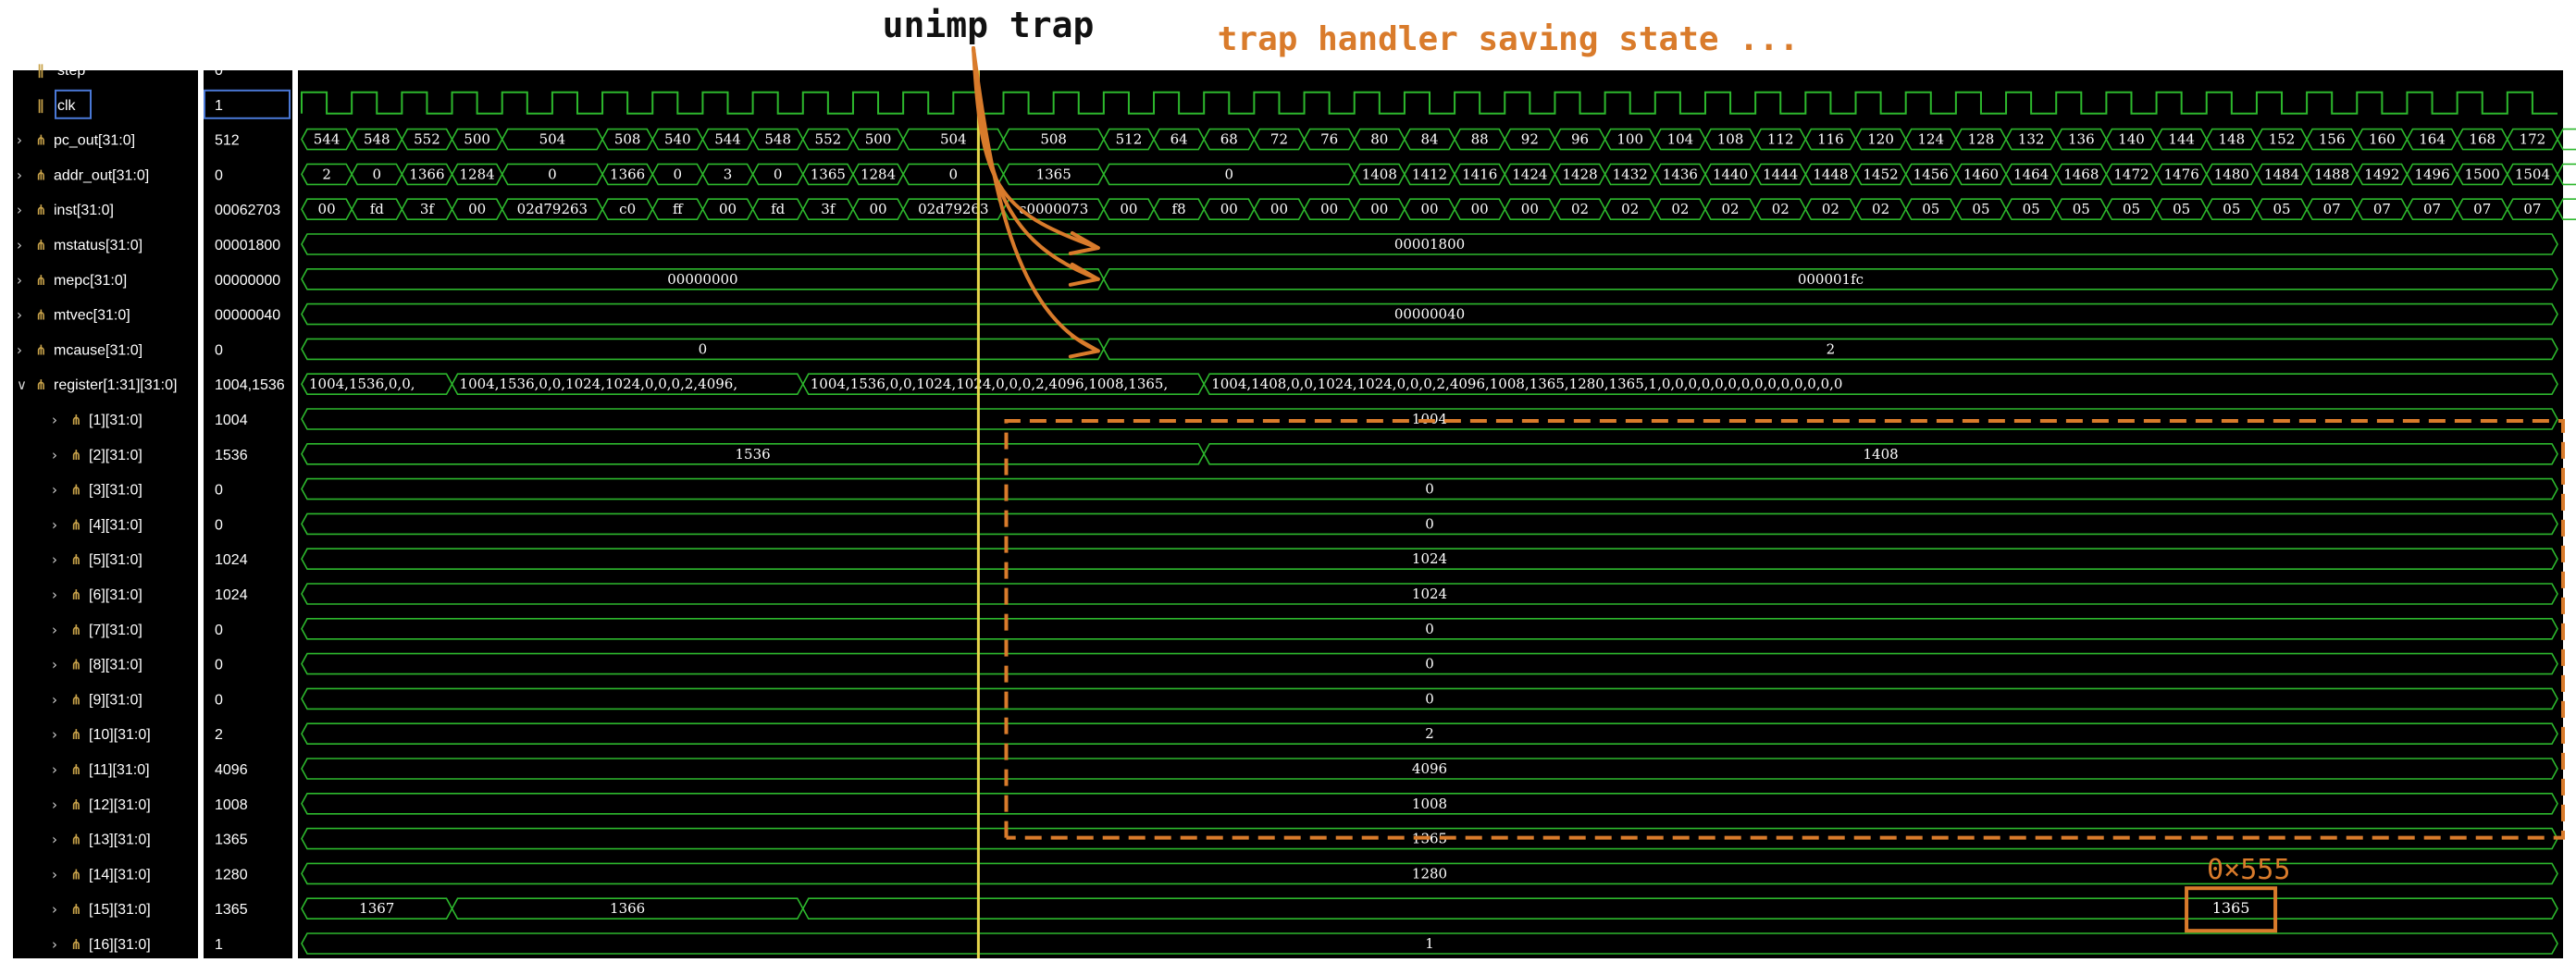  Describe the element at coordinates (2131, 139) in the screenshot. I see `bus-value-label: 140` at that location.